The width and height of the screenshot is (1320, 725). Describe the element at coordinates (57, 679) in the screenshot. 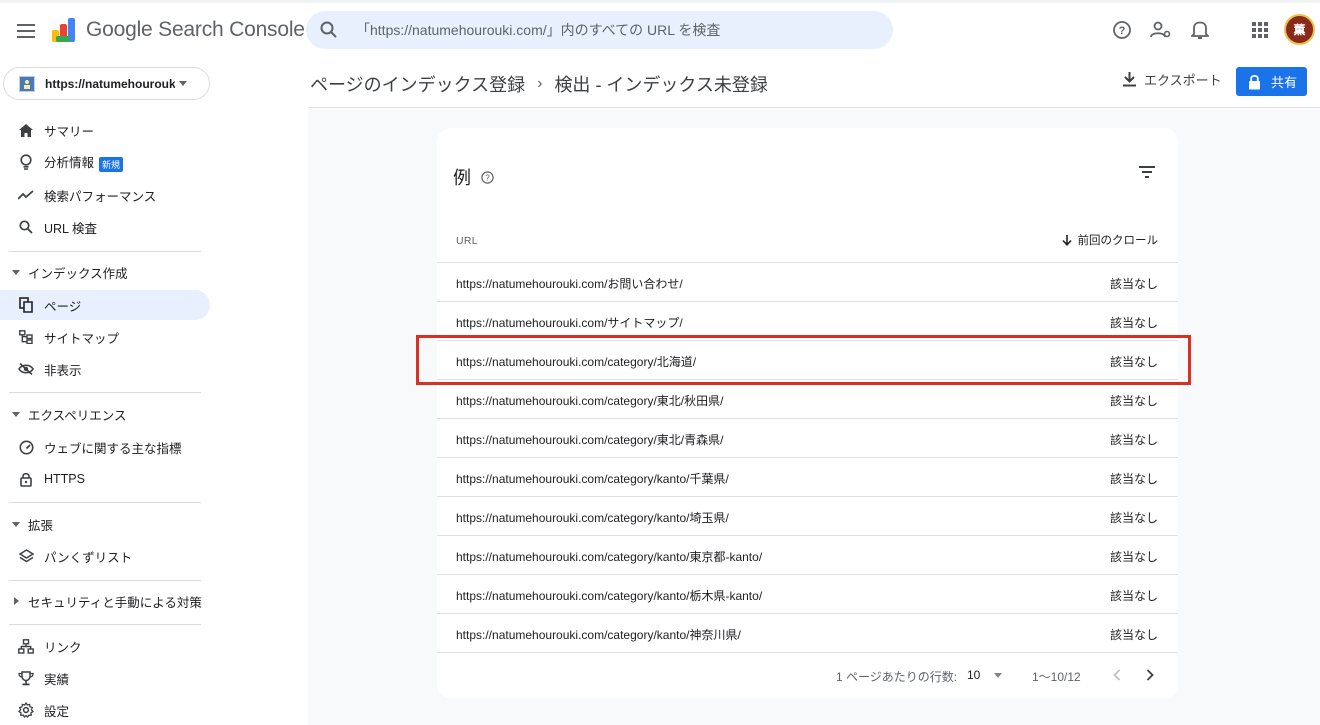

I see `sidebar-item-label: 実績` at that location.